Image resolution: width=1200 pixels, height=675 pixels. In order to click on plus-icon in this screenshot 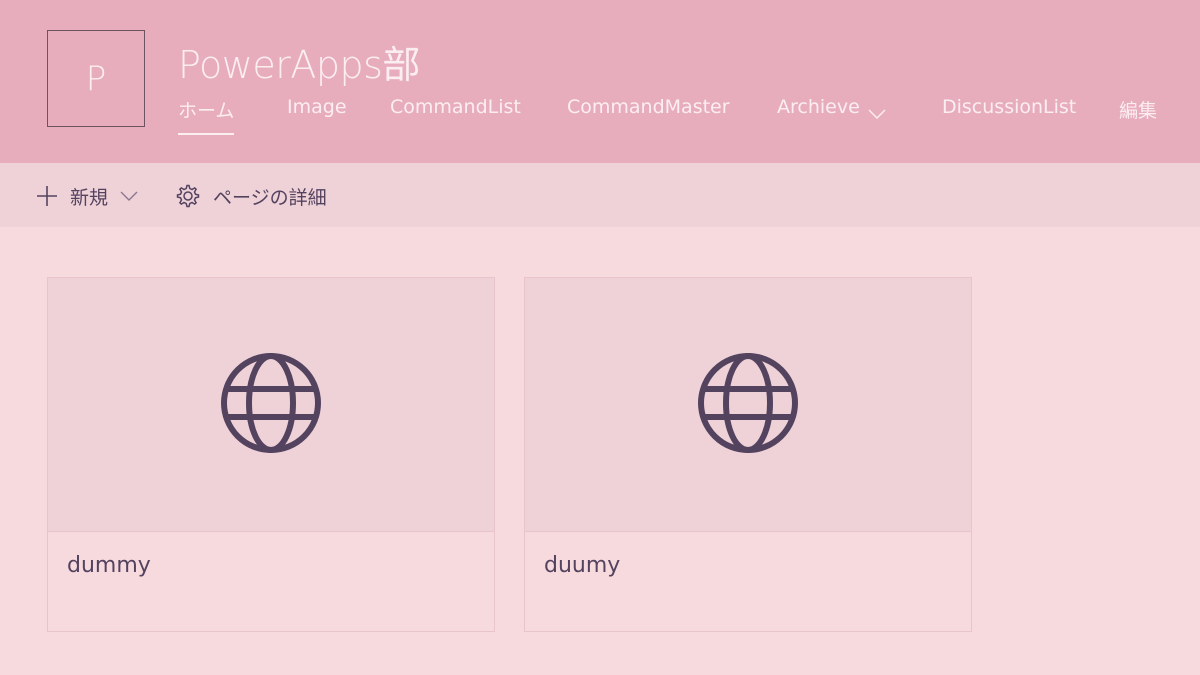, I will do `click(47, 196)`.